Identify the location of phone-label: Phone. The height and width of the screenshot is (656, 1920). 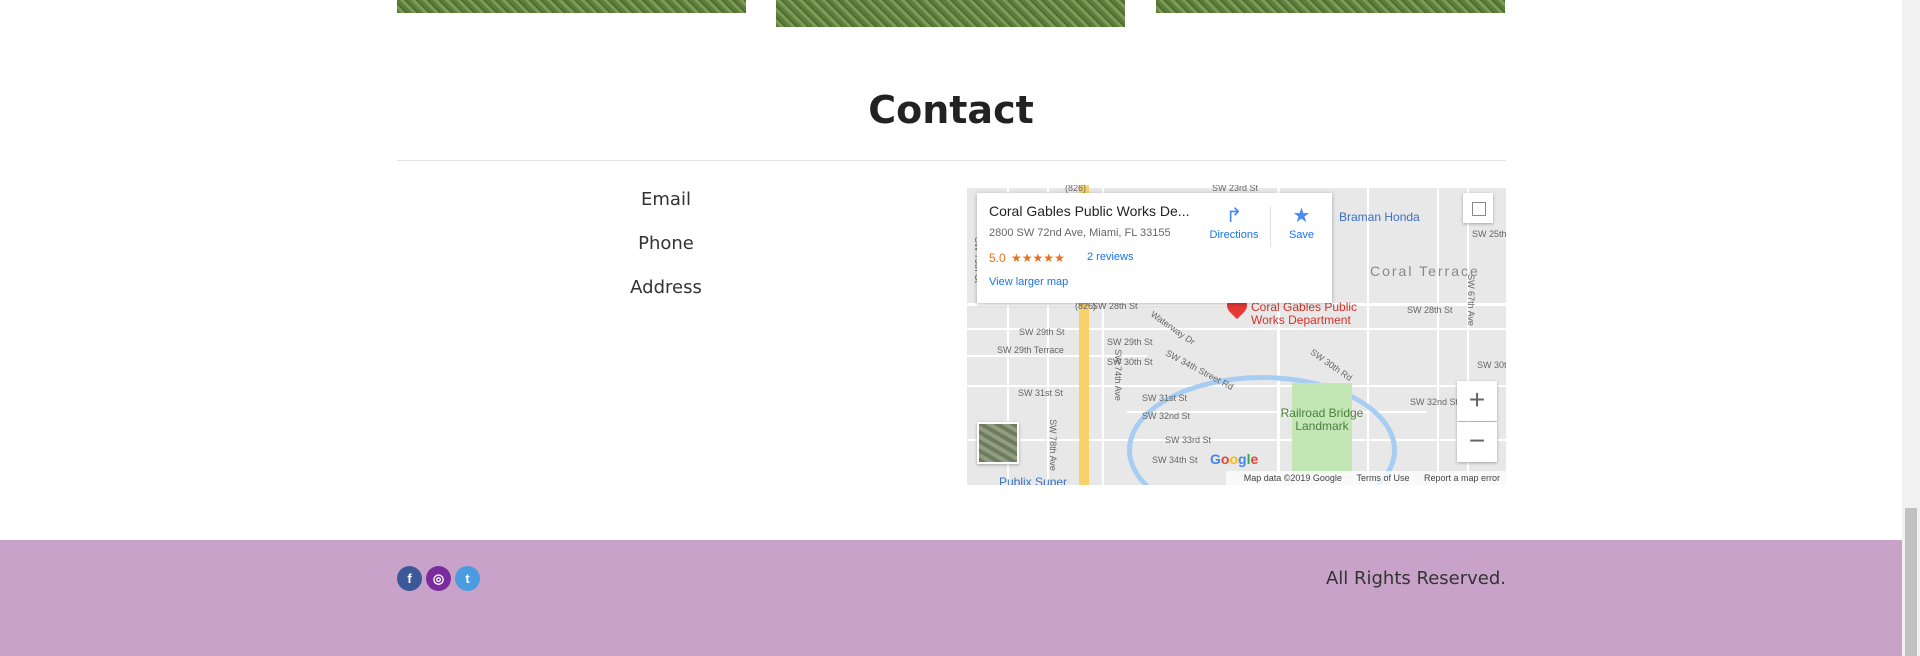
(666, 243).